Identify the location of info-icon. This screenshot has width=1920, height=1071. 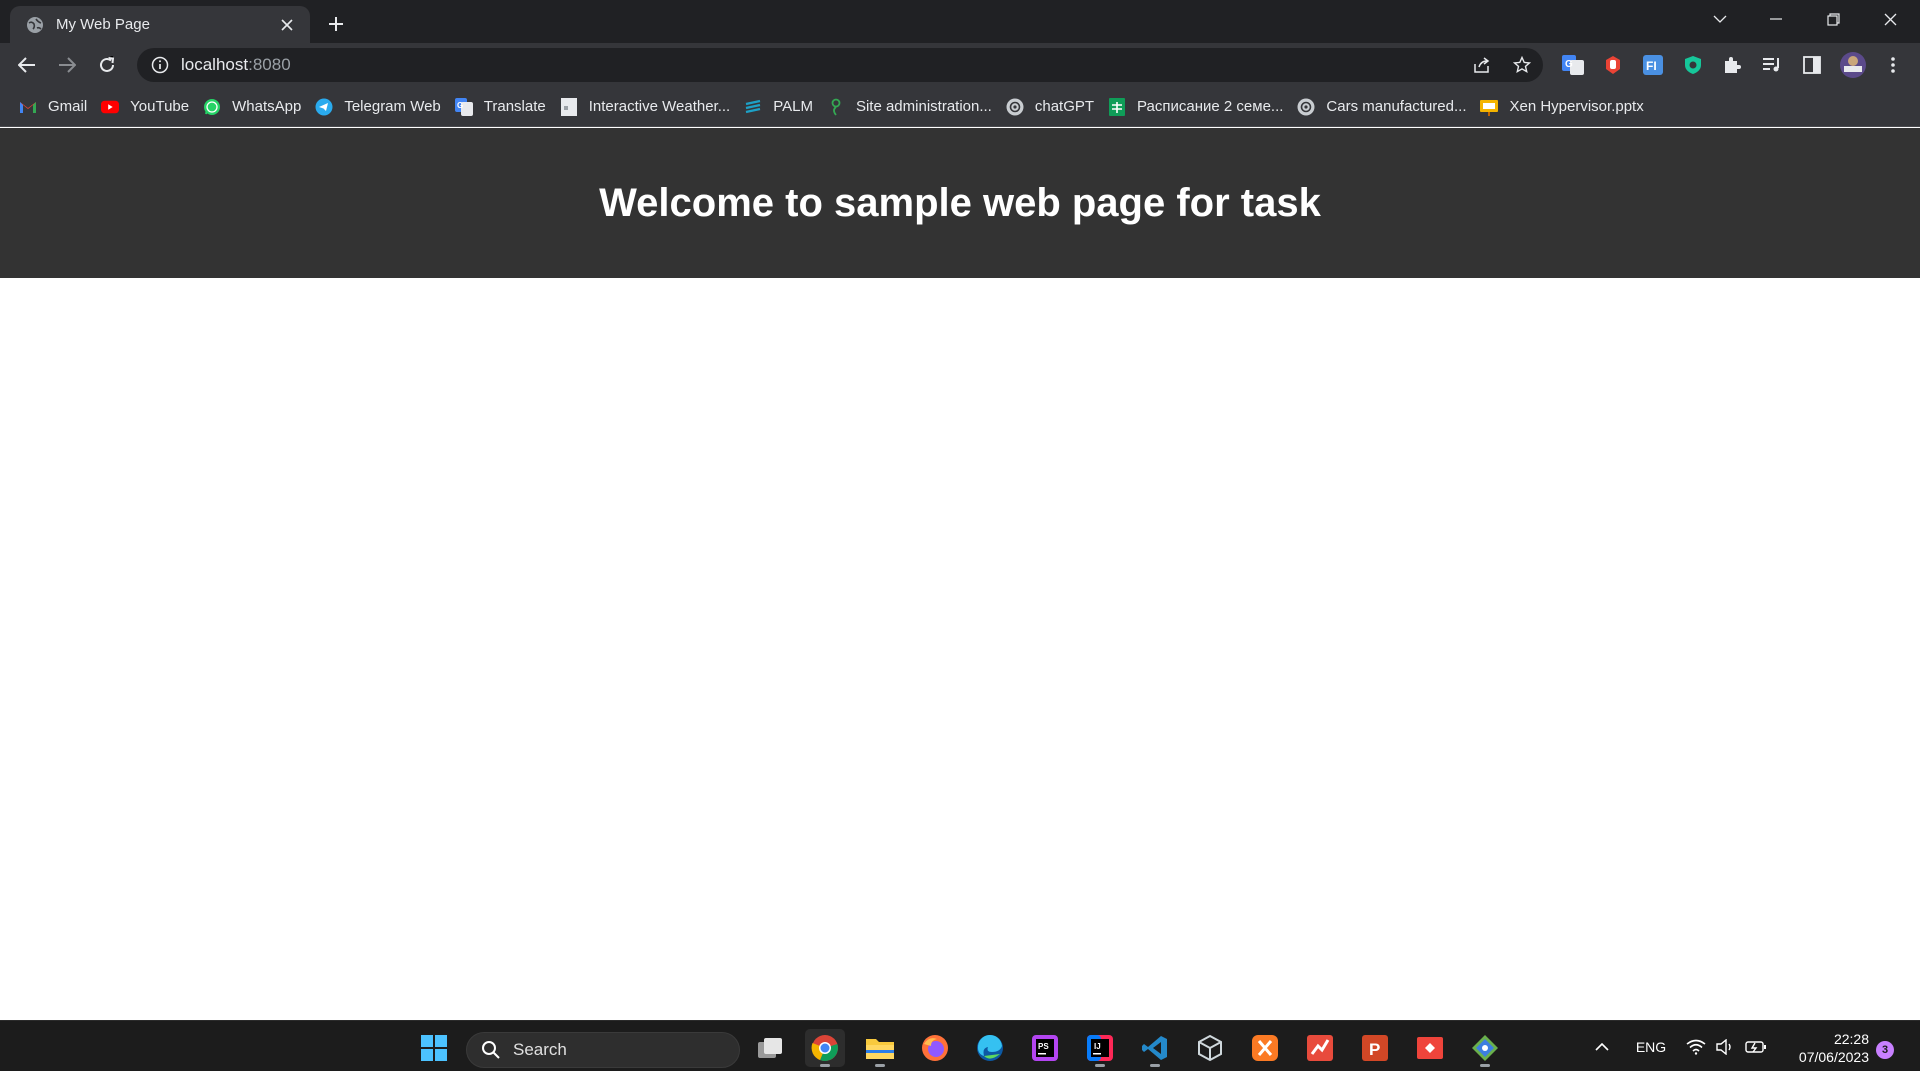
(160, 65).